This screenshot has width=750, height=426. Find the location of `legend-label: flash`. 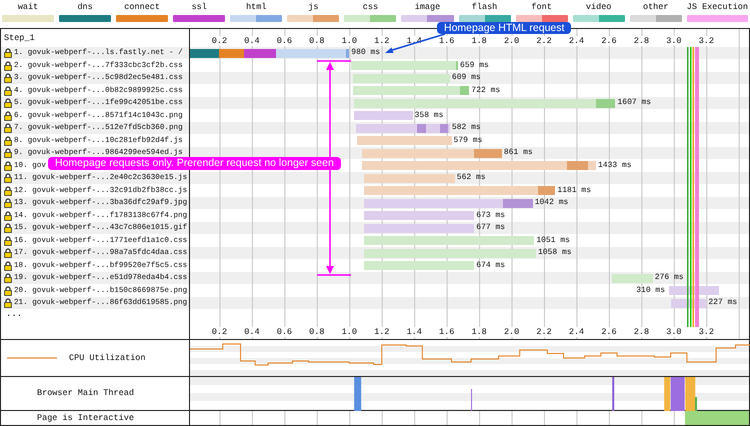

legend-label: flash is located at coordinates (485, 7).